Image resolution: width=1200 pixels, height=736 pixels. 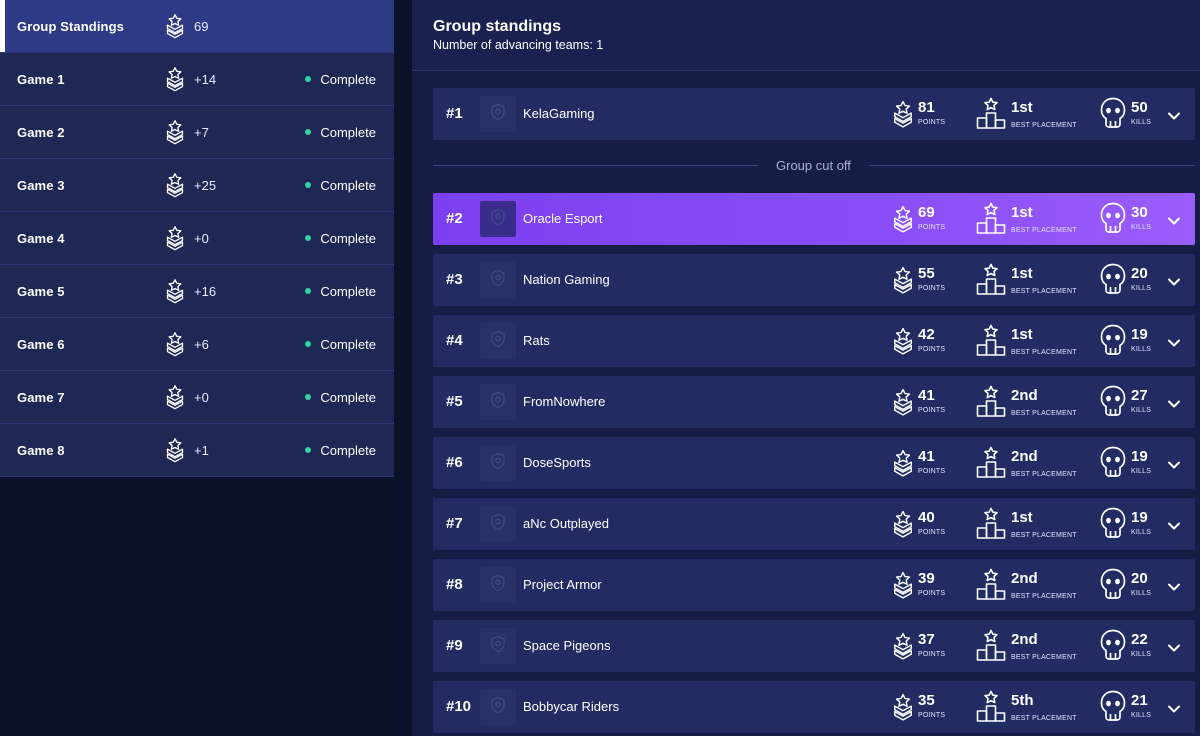 What do you see at coordinates (566, 279) in the screenshot?
I see `team-name: Nation Gaming` at bounding box center [566, 279].